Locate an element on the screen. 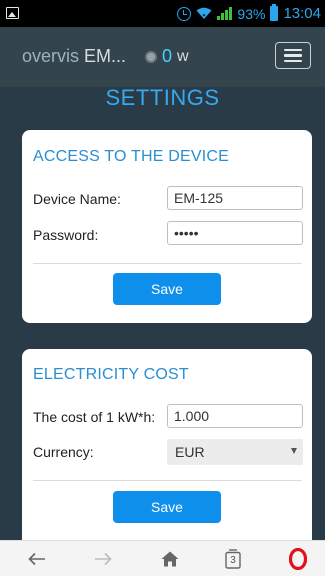 The height and width of the screenshot is (576, 325). chevron-down-icon is located at coordinates (294, 451).